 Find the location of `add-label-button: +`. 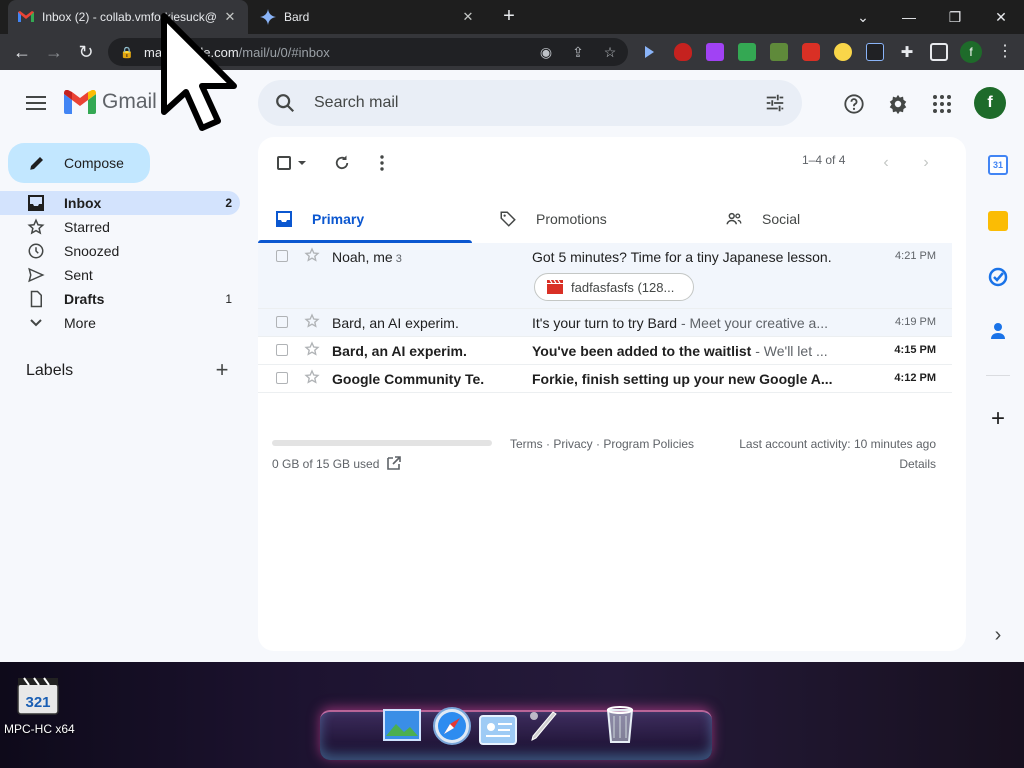

add-label-button: + is located at coordinates (222, 370).